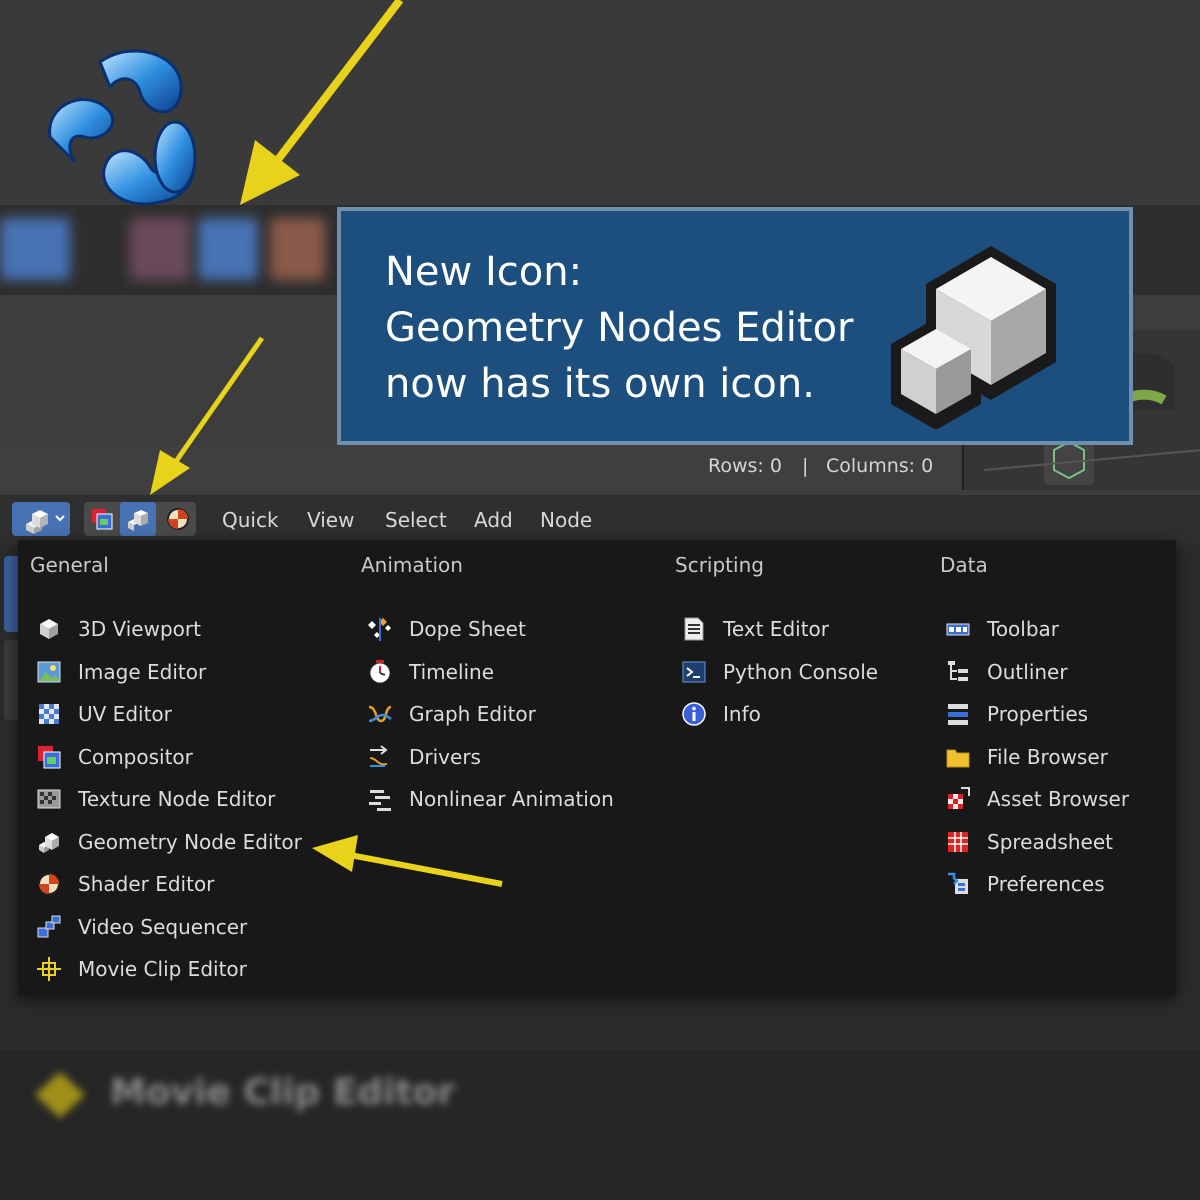 The image size is (1200, 1200). What do you see at coordinates (407, 861) in the screenshot?
I see `arrow-pointing-geometry-node-editor` at bounding box center [407, 861].